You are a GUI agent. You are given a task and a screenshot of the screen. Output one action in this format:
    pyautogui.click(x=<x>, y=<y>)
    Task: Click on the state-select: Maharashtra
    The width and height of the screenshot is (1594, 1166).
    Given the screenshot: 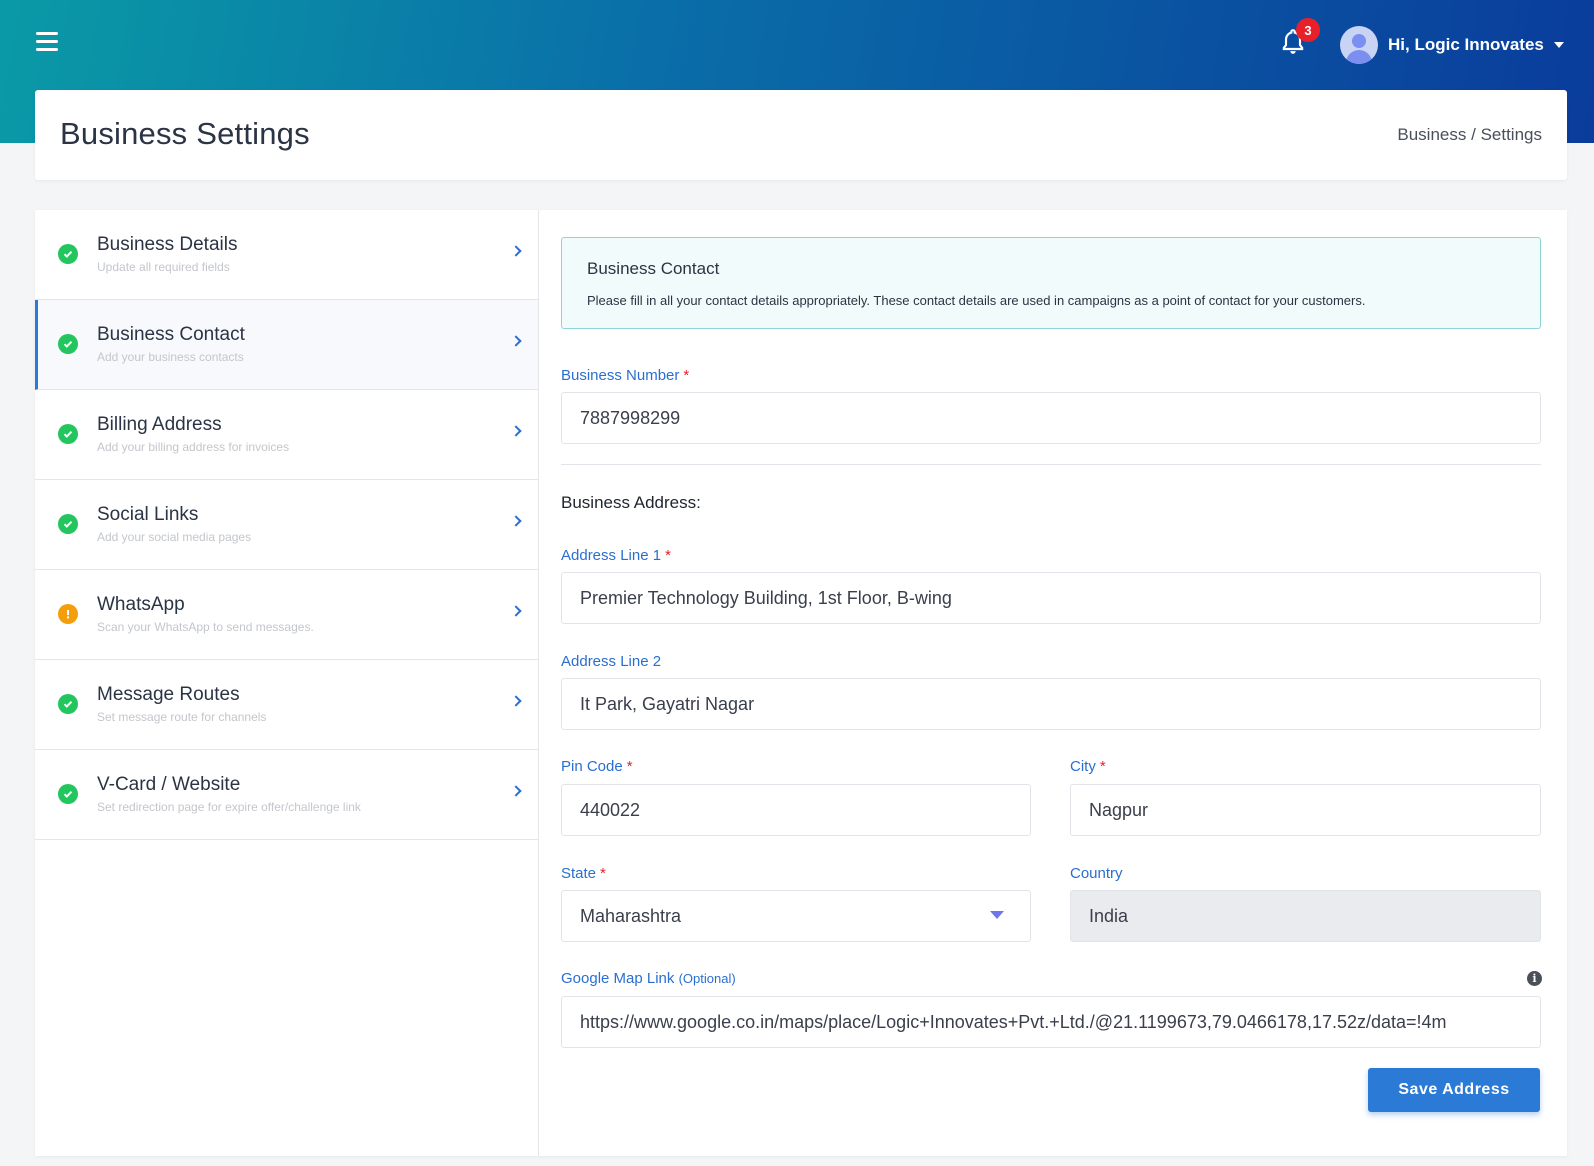 What is the action you would take?
    pyautogui.click(x=796, y=916)
    